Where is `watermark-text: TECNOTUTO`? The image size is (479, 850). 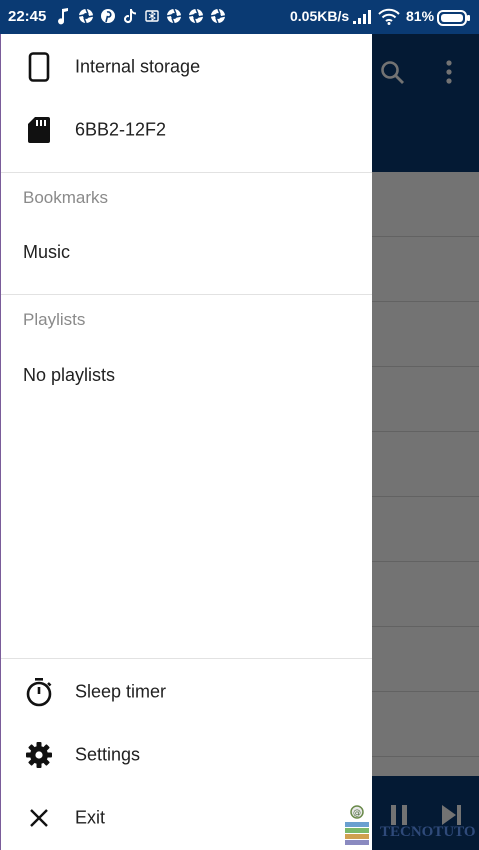 watermark-text: TECNOTUTO is located at coordinates (428, 832).